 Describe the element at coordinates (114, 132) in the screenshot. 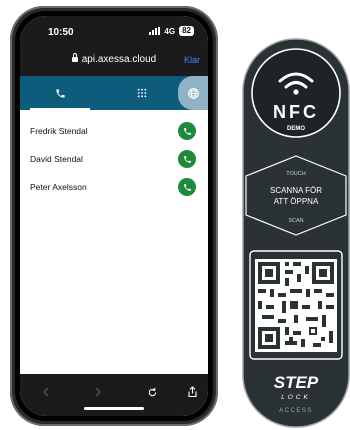

I see `contact-row: Fredrik Stendal` at that location.